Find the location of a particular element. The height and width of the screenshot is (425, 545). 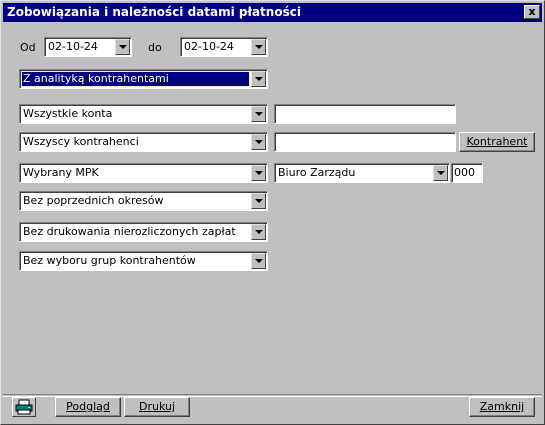

preview-button-label: Podgląd is located at coordinates (88, 406).